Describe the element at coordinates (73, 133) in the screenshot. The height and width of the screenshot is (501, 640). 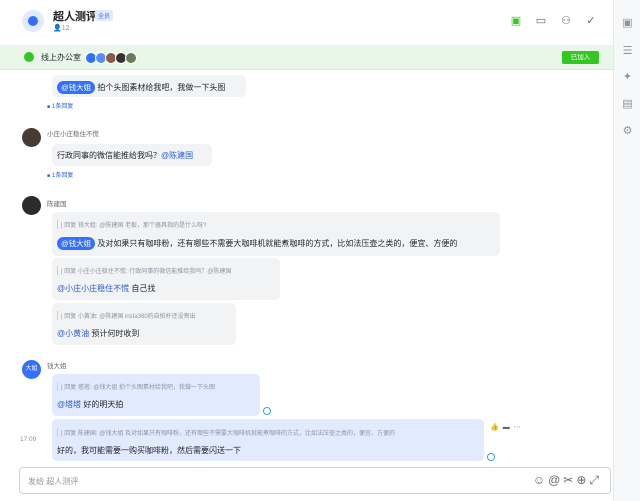
I see `sender-name: 小庄小庄稳住不慌` at that location.